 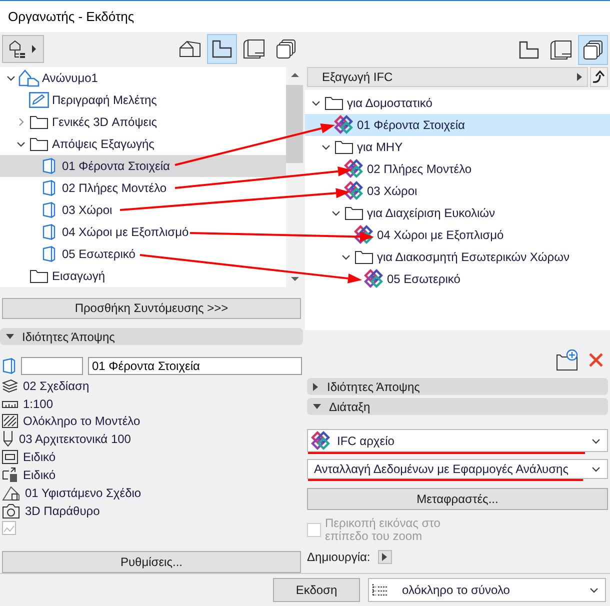 I want to click on property-value: 02 Σχεδίαση, so click(x=56, y=385).